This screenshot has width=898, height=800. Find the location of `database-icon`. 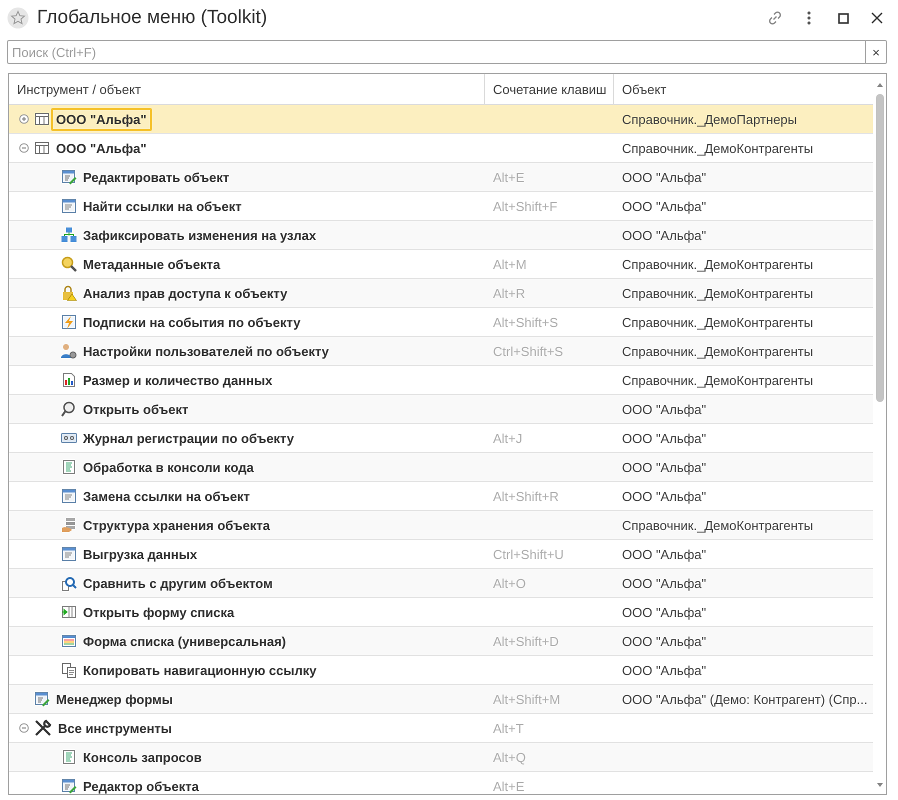

database-icon is located at coordinates (69, 525).